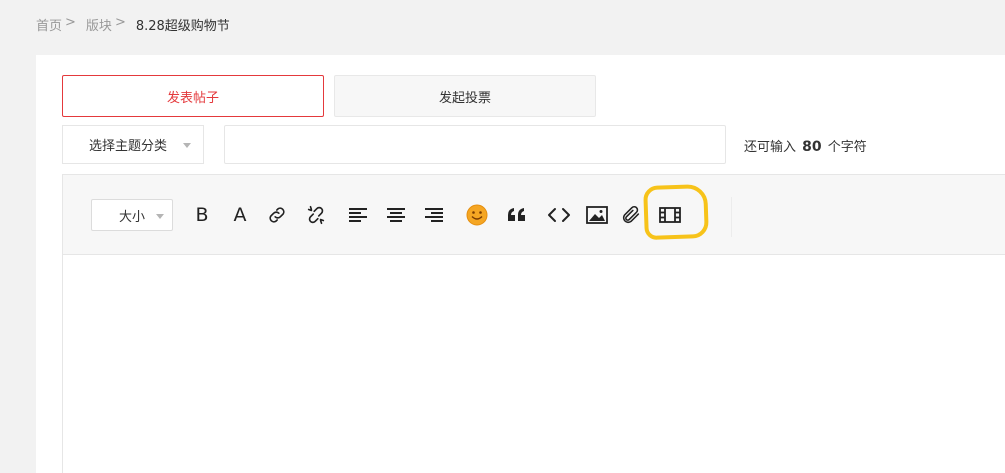 Image resolution: width=1005 pixels, height=473 pixels. I want to click on font-size-select: 大小, so click(132, 215).